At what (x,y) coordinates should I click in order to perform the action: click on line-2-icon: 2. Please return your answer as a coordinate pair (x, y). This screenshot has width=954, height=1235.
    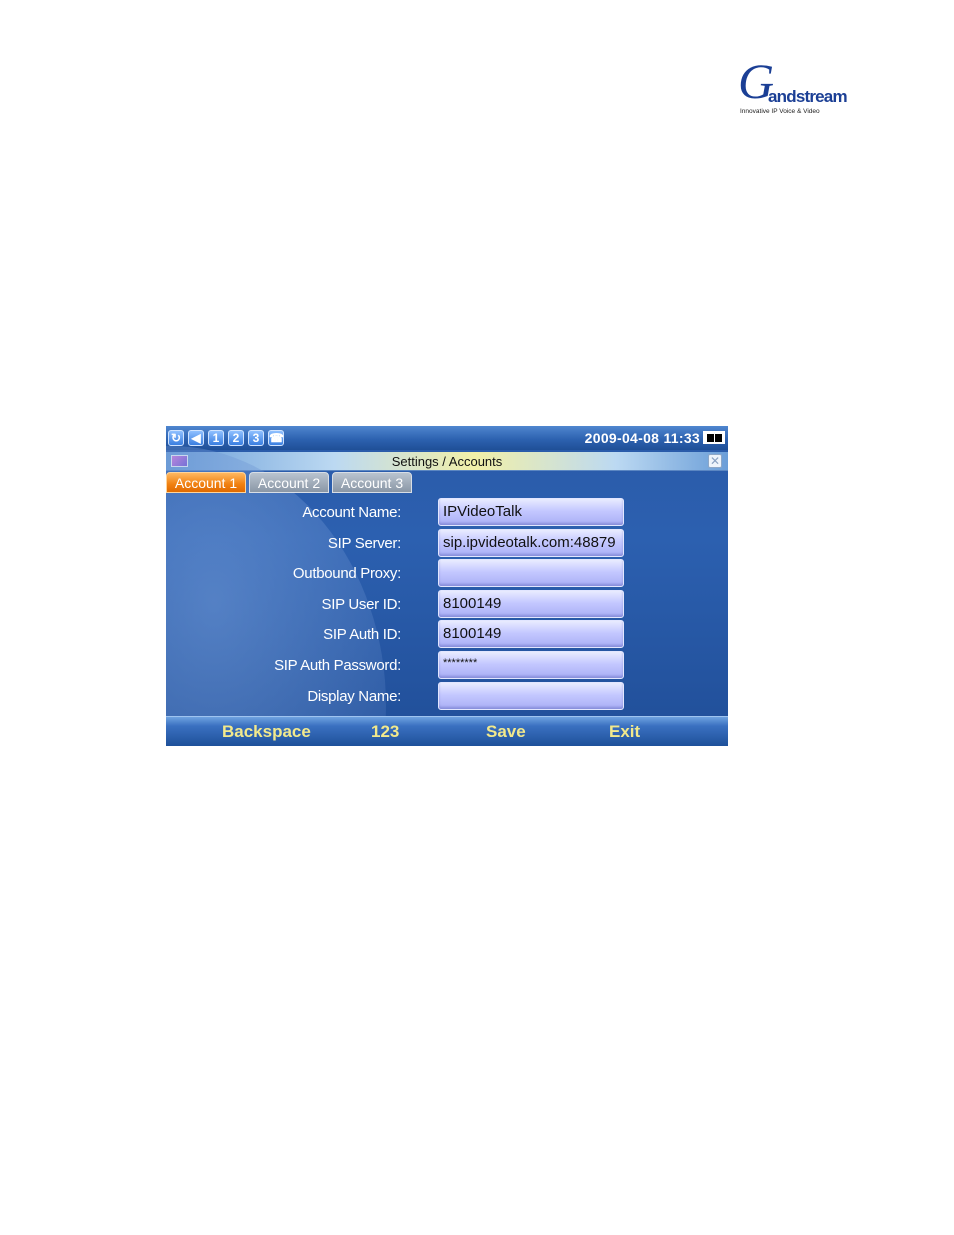
    Looking at the image, I should click on (236, 438).